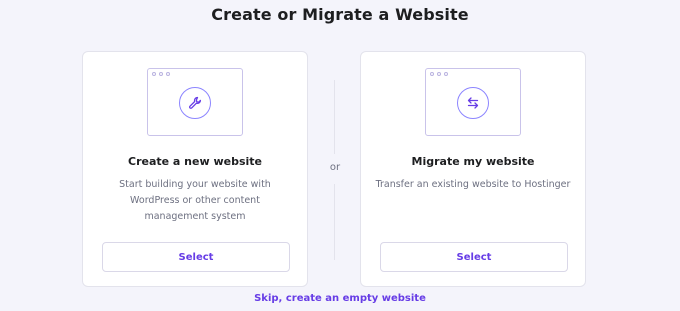  Describe the element at coordinates (340, 298) in the screenshot. I see `skip-empty-website-link: Skip, create an empty website` at that location.